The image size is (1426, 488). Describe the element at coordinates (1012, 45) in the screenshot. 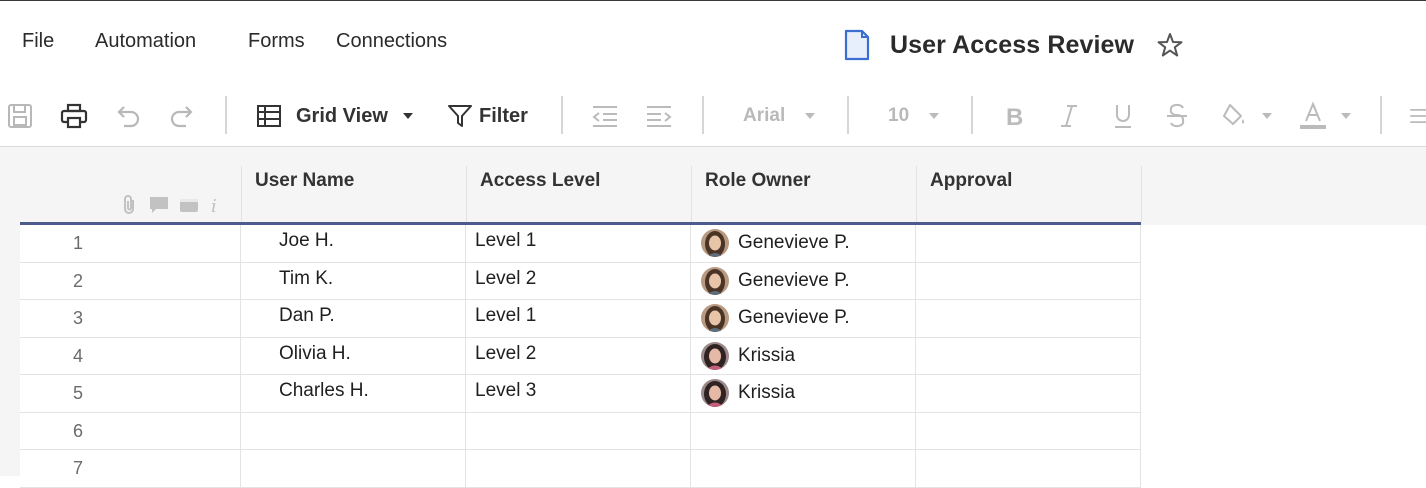

I see `document-title: User Access Review` at that location.